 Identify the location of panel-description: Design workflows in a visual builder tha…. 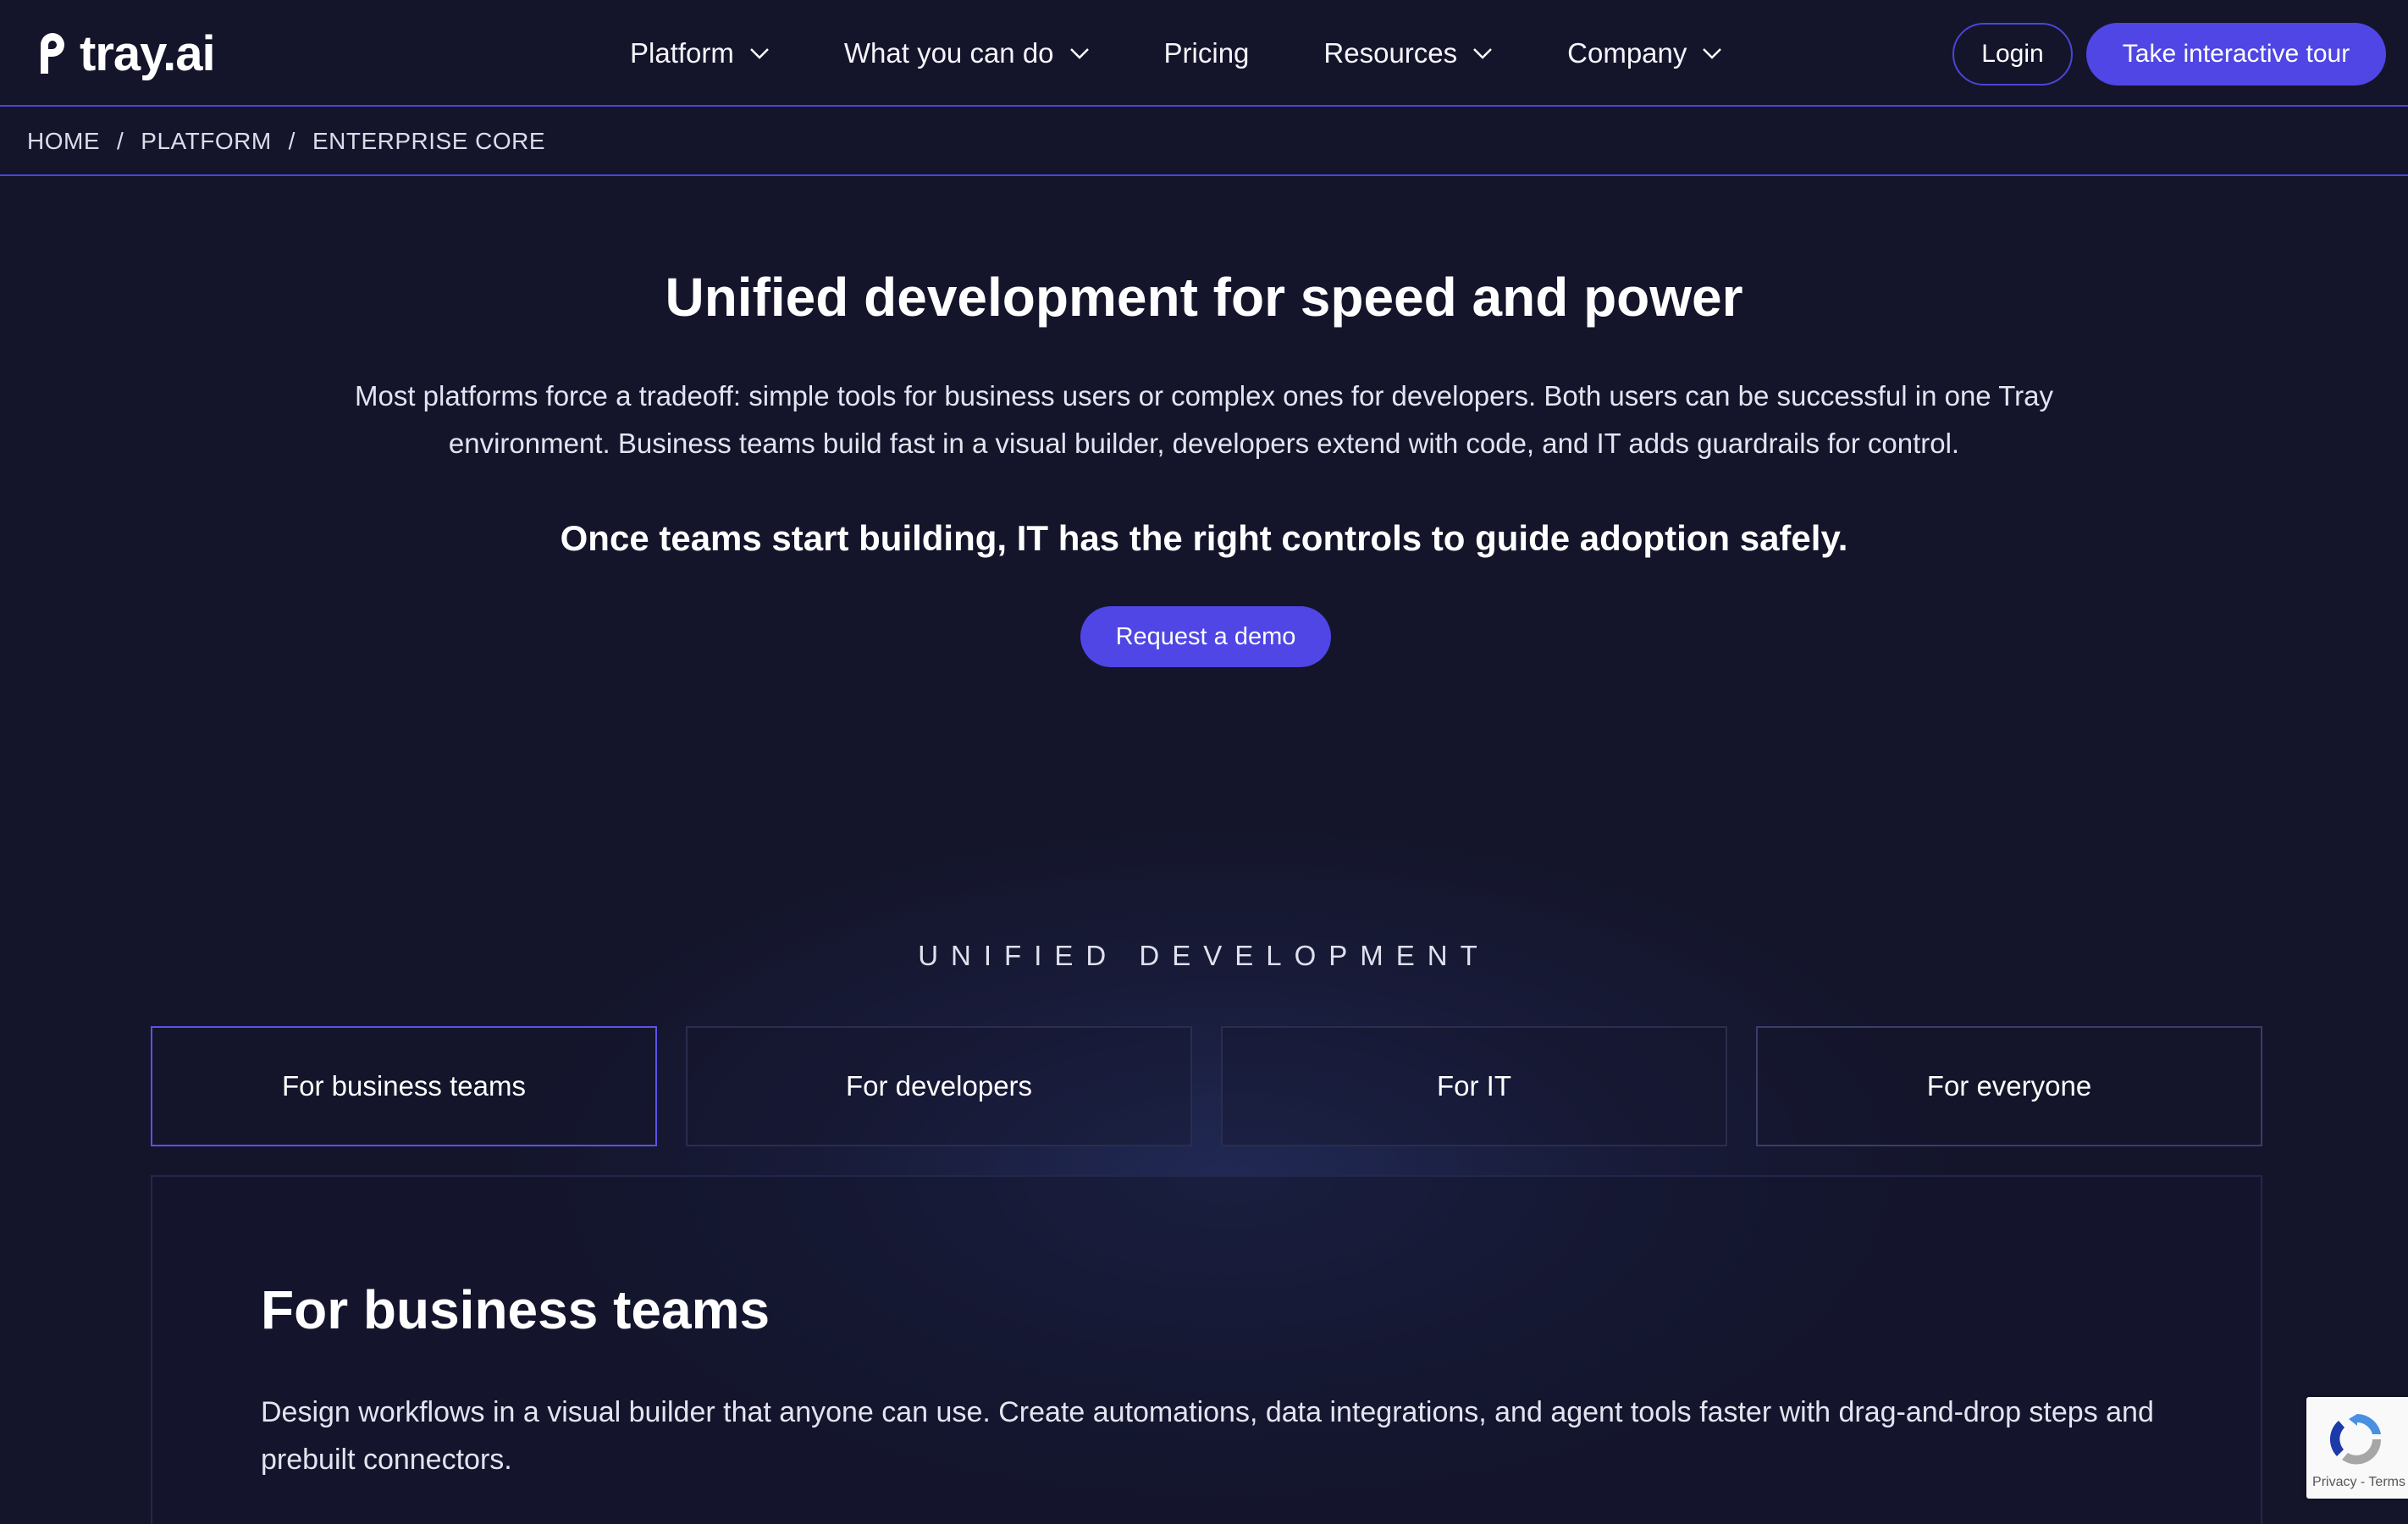
(1207, 1436).